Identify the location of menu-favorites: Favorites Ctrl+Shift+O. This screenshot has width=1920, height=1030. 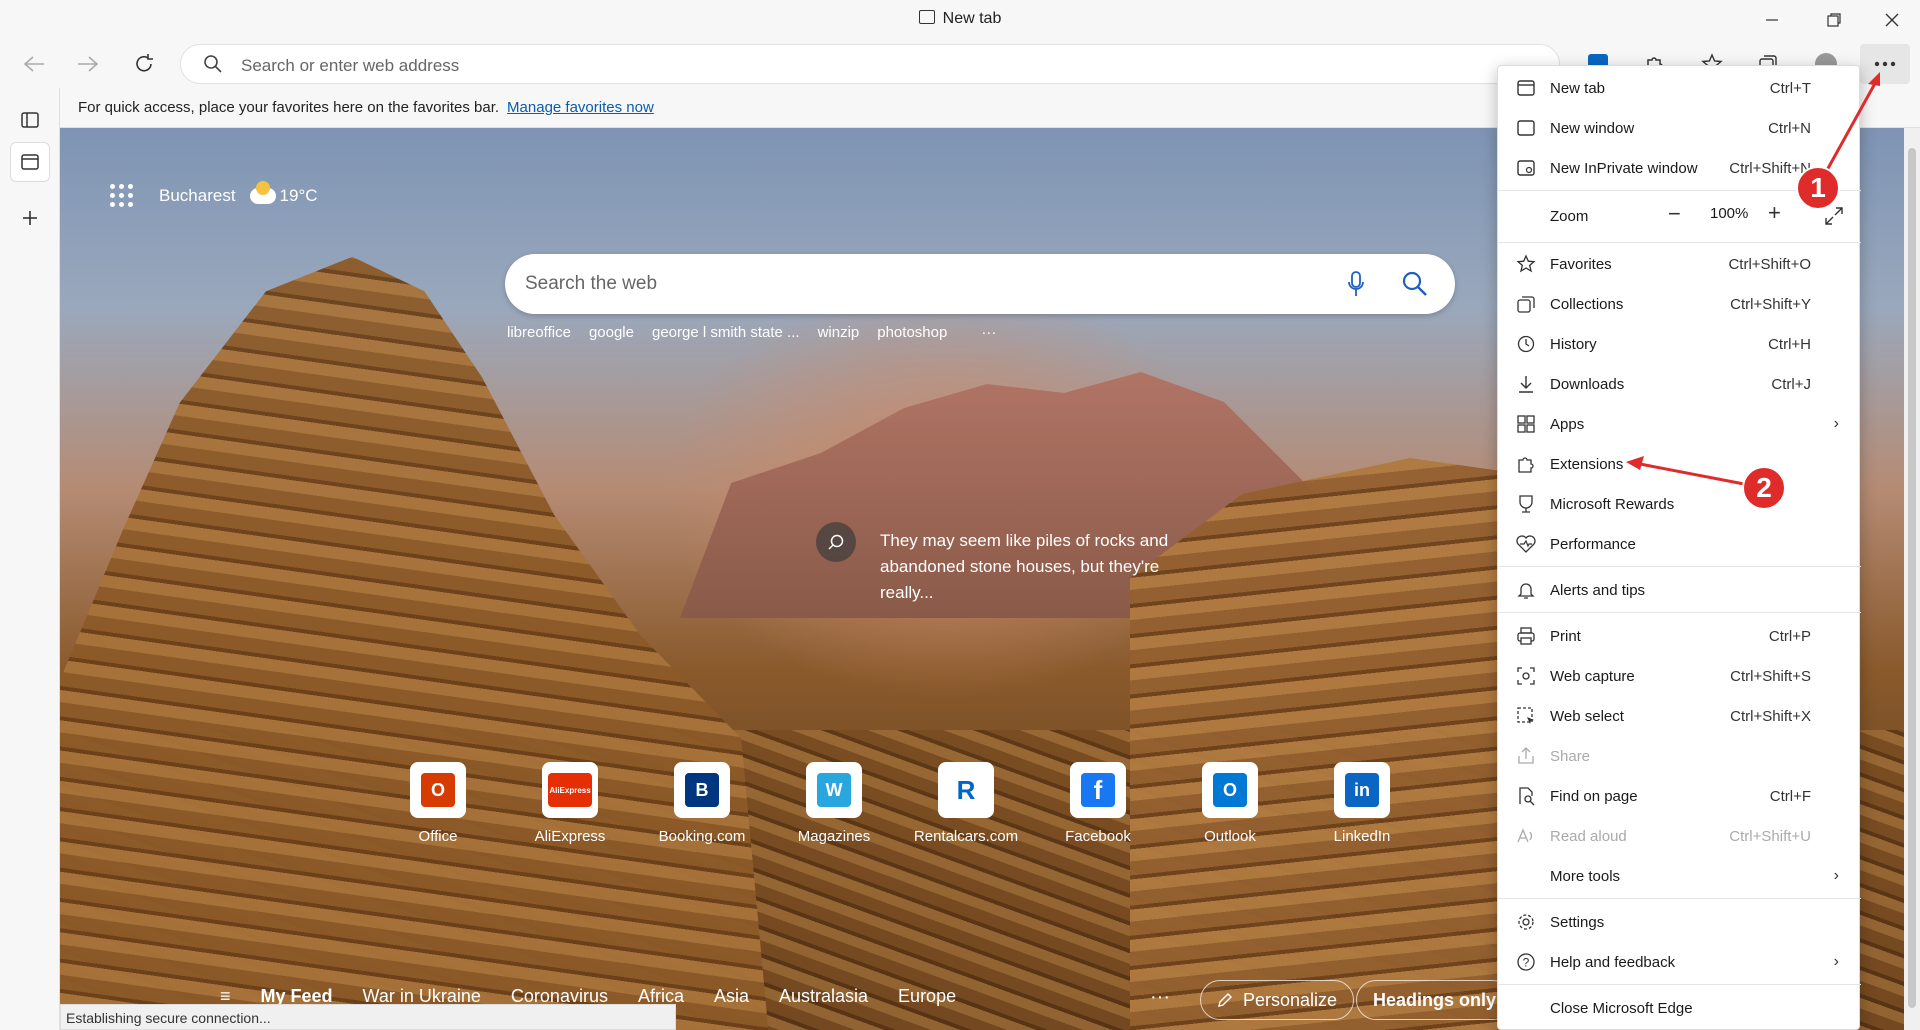
(1679, 264).